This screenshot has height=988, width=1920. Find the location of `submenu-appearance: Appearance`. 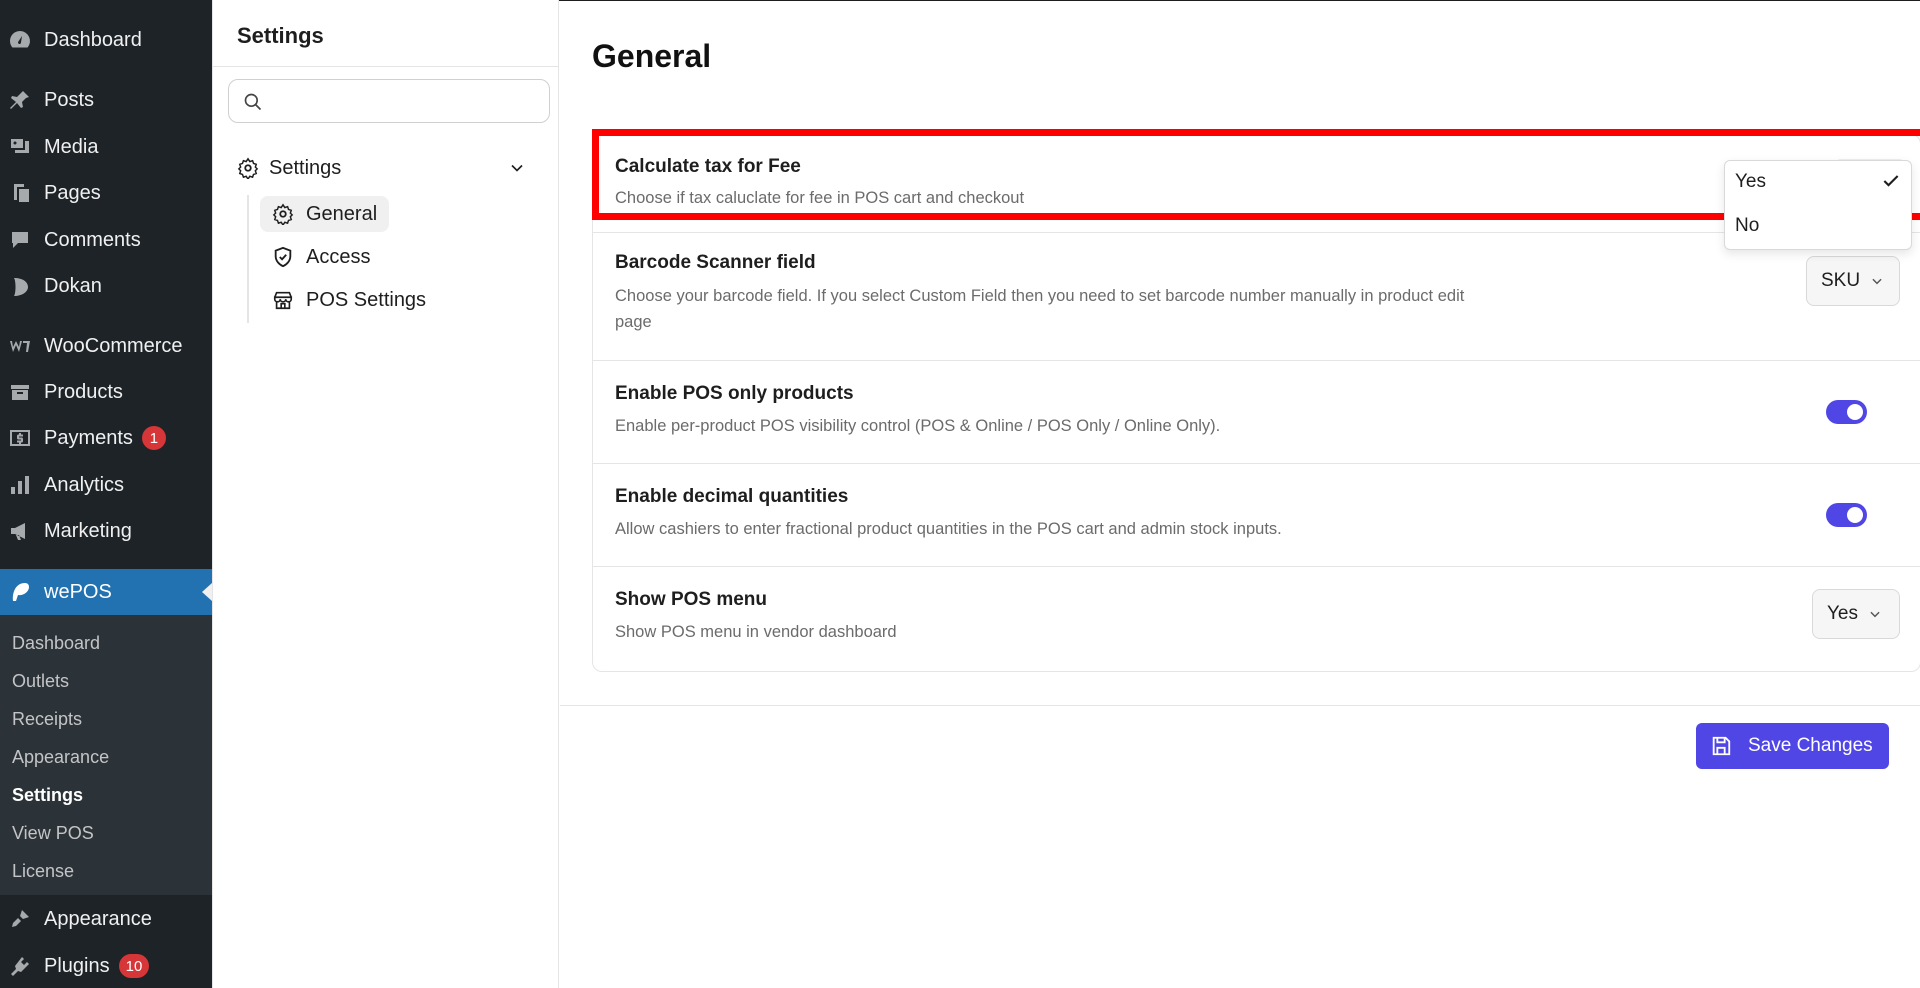

submenu-appearance: Appearance is located at coordinates (60, 757).